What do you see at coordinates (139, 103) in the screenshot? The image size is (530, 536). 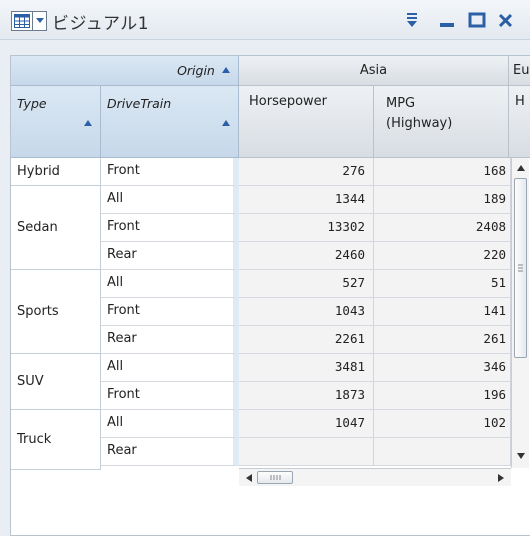 I see `drivetrain-label: DriveTrain` at bounding box center [139, 103].